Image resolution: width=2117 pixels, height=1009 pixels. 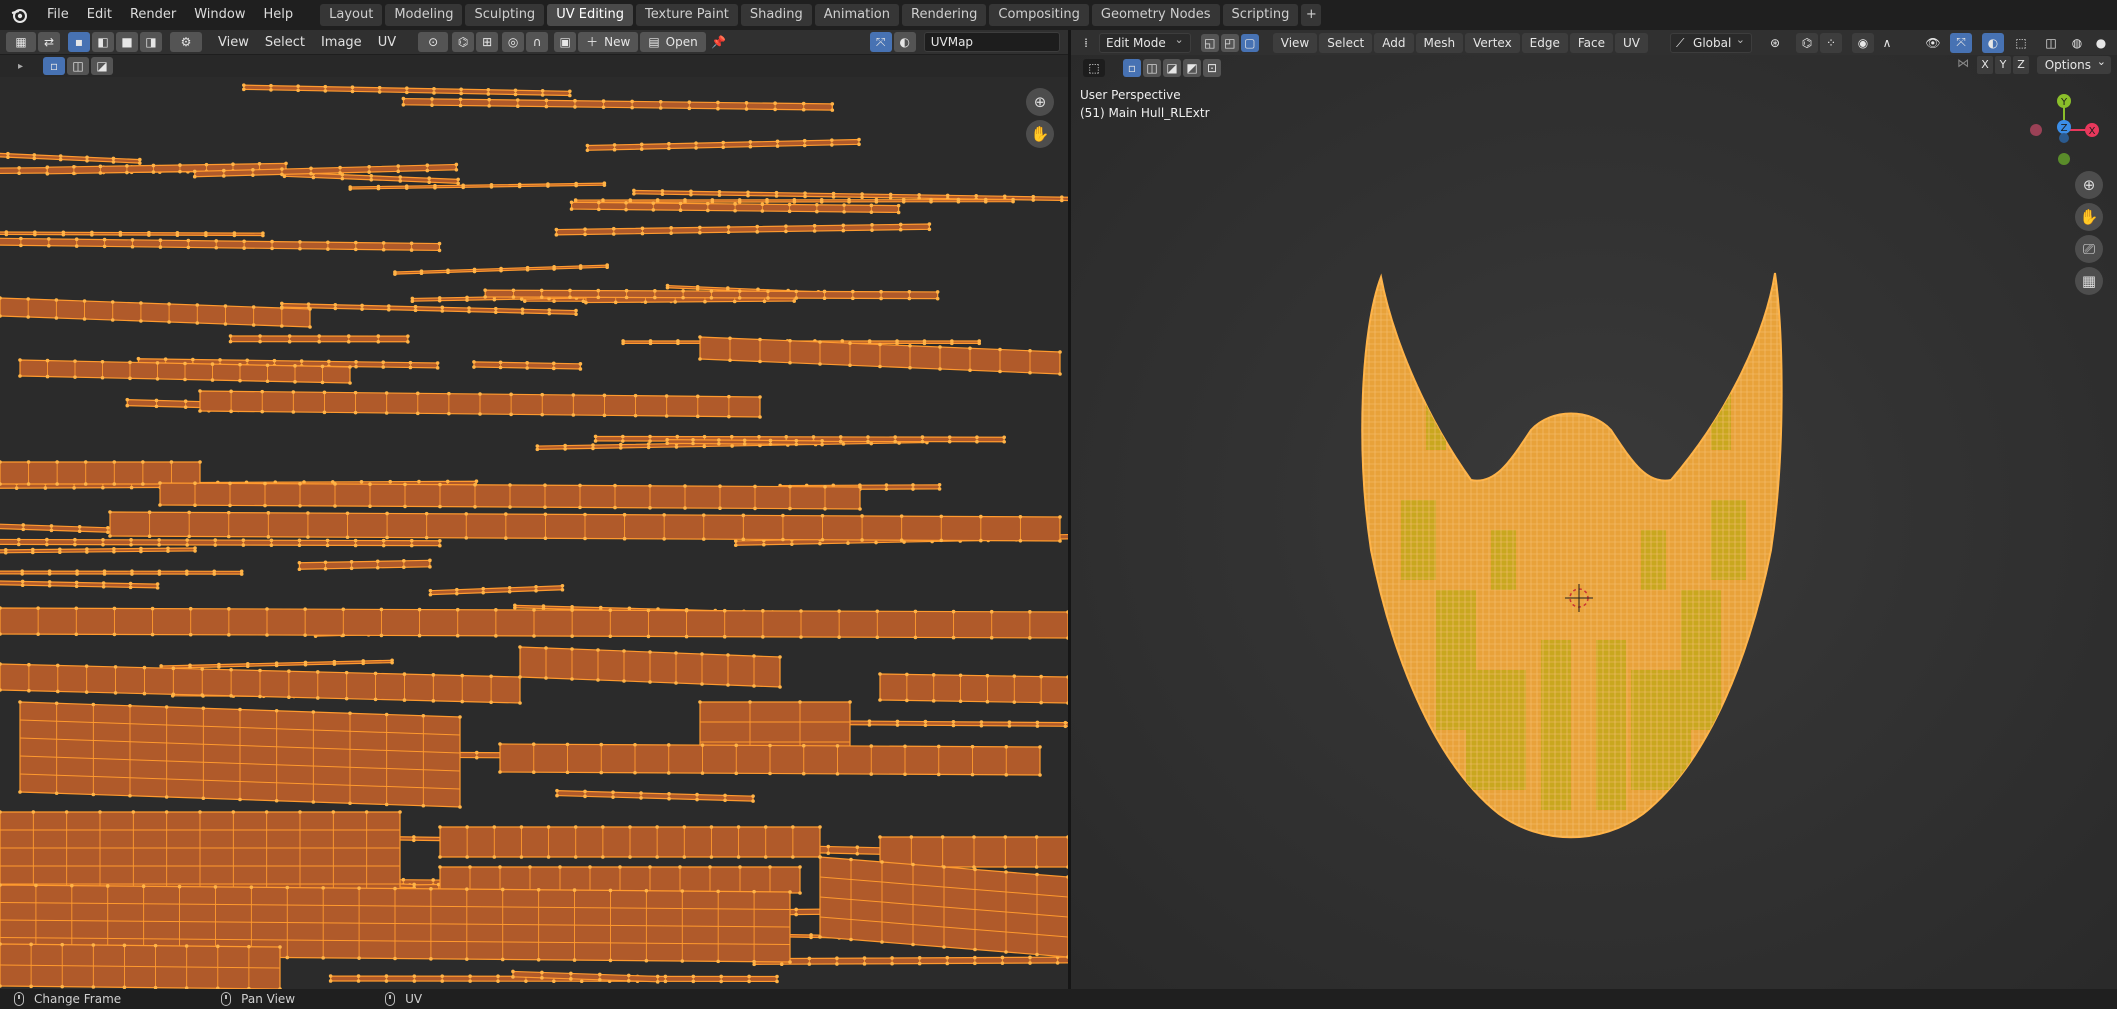 What do you see at coordinates (1229, 42) in the screenshot?
I see `edge-mode-icon: ◰` at bounding box center [1229, 42].